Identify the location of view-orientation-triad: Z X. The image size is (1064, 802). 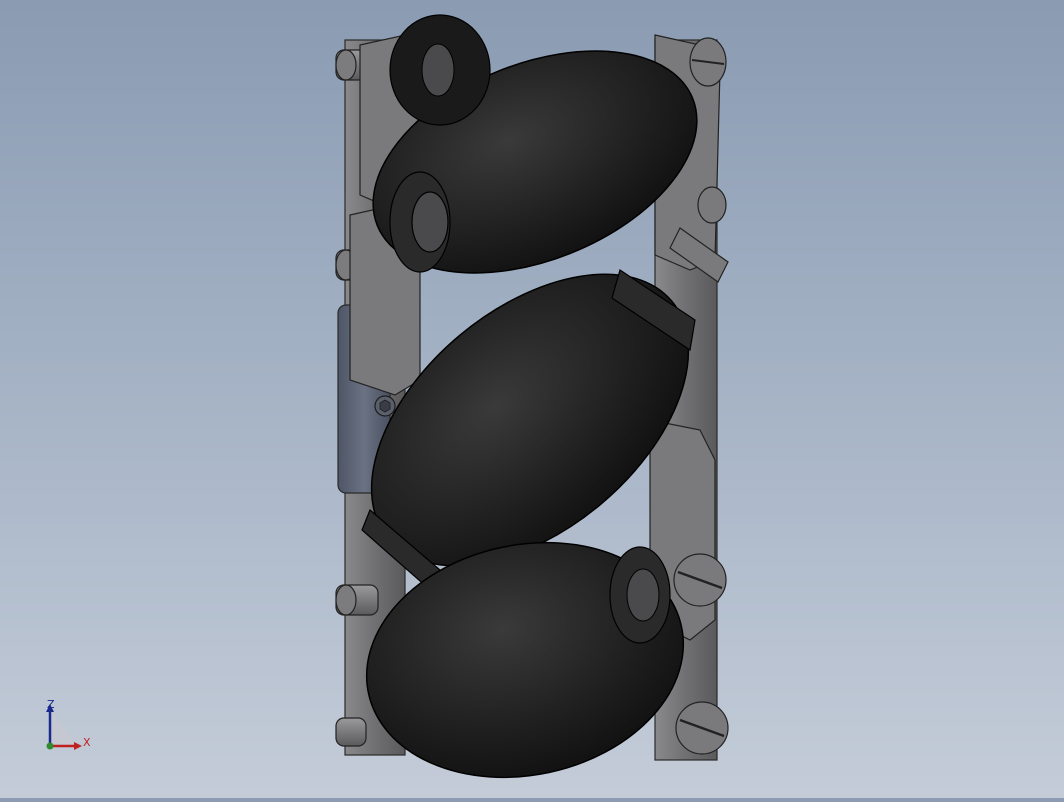
(70, 726).